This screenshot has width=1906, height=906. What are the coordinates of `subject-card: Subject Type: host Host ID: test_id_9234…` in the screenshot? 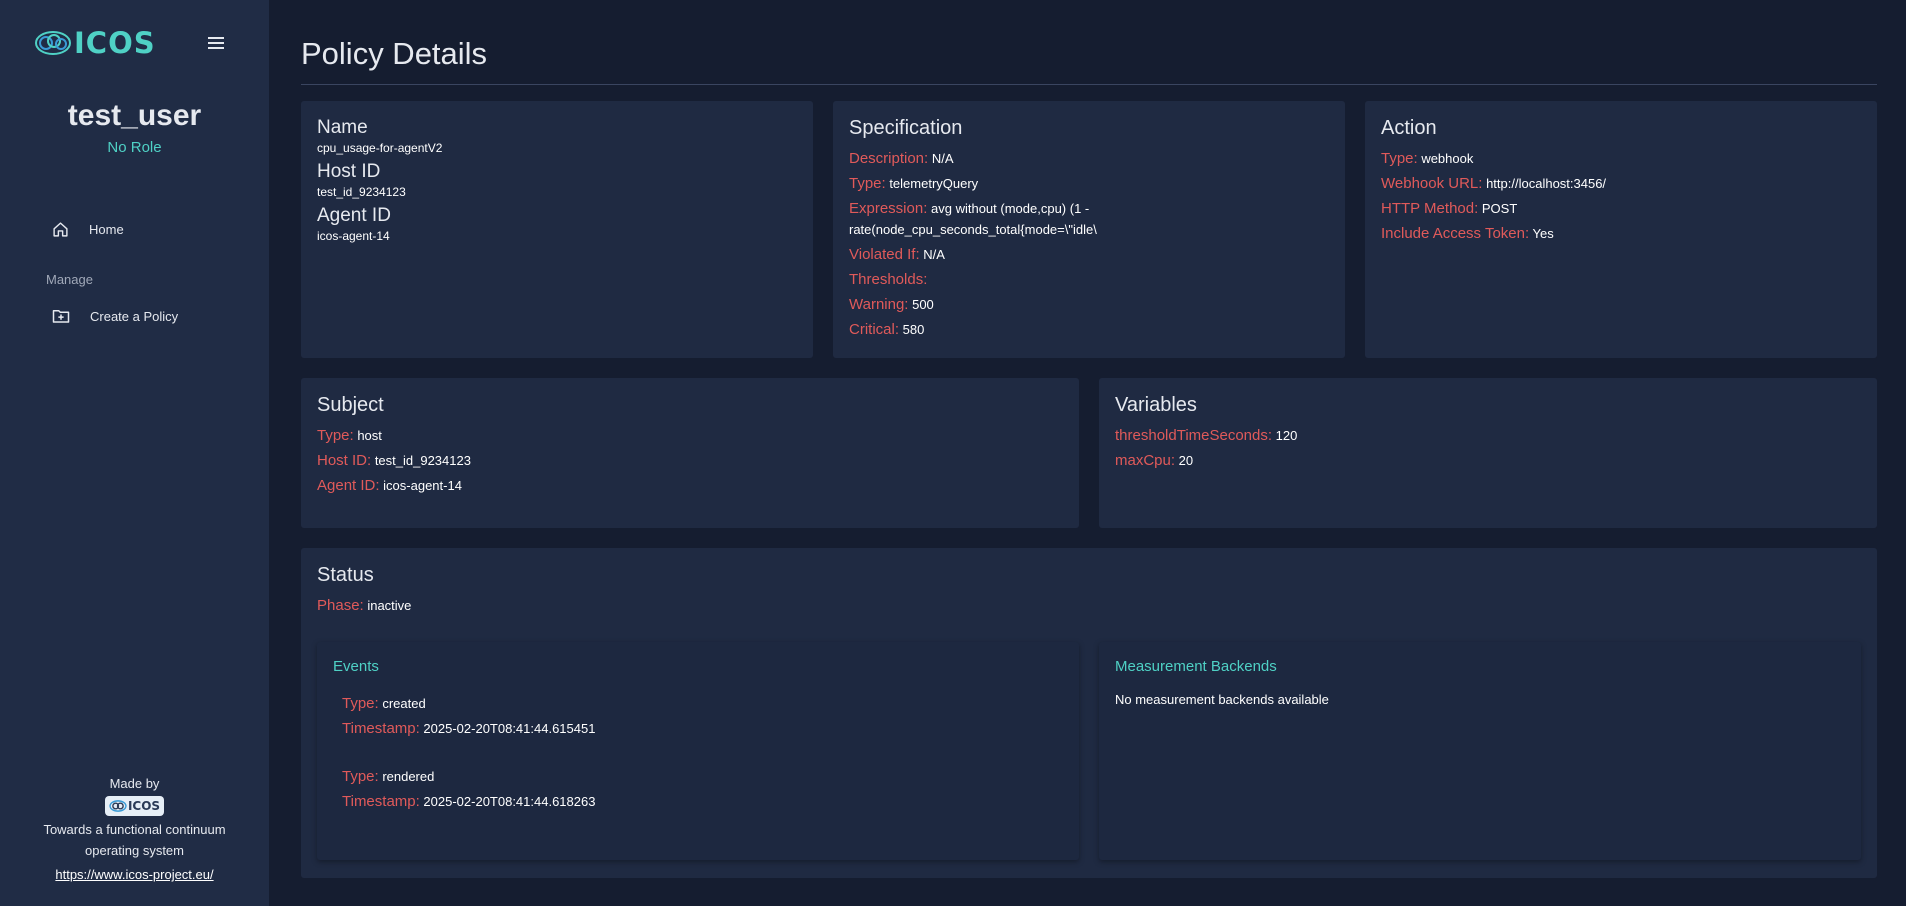 It's located at (690, 453).